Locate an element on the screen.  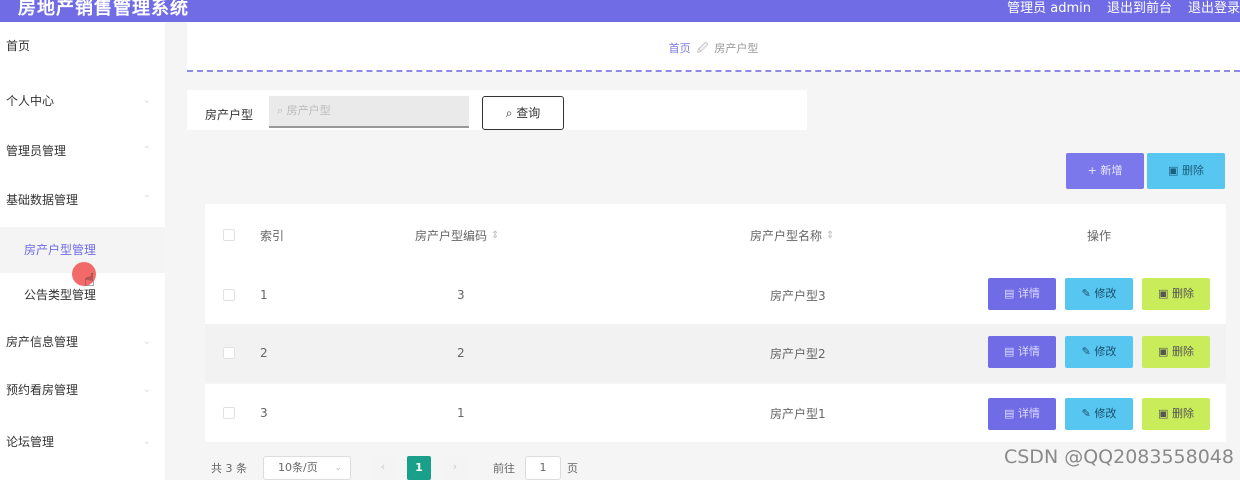
watermark: CSDN @QQ2083558048 is located at coordinates (1118, 457).